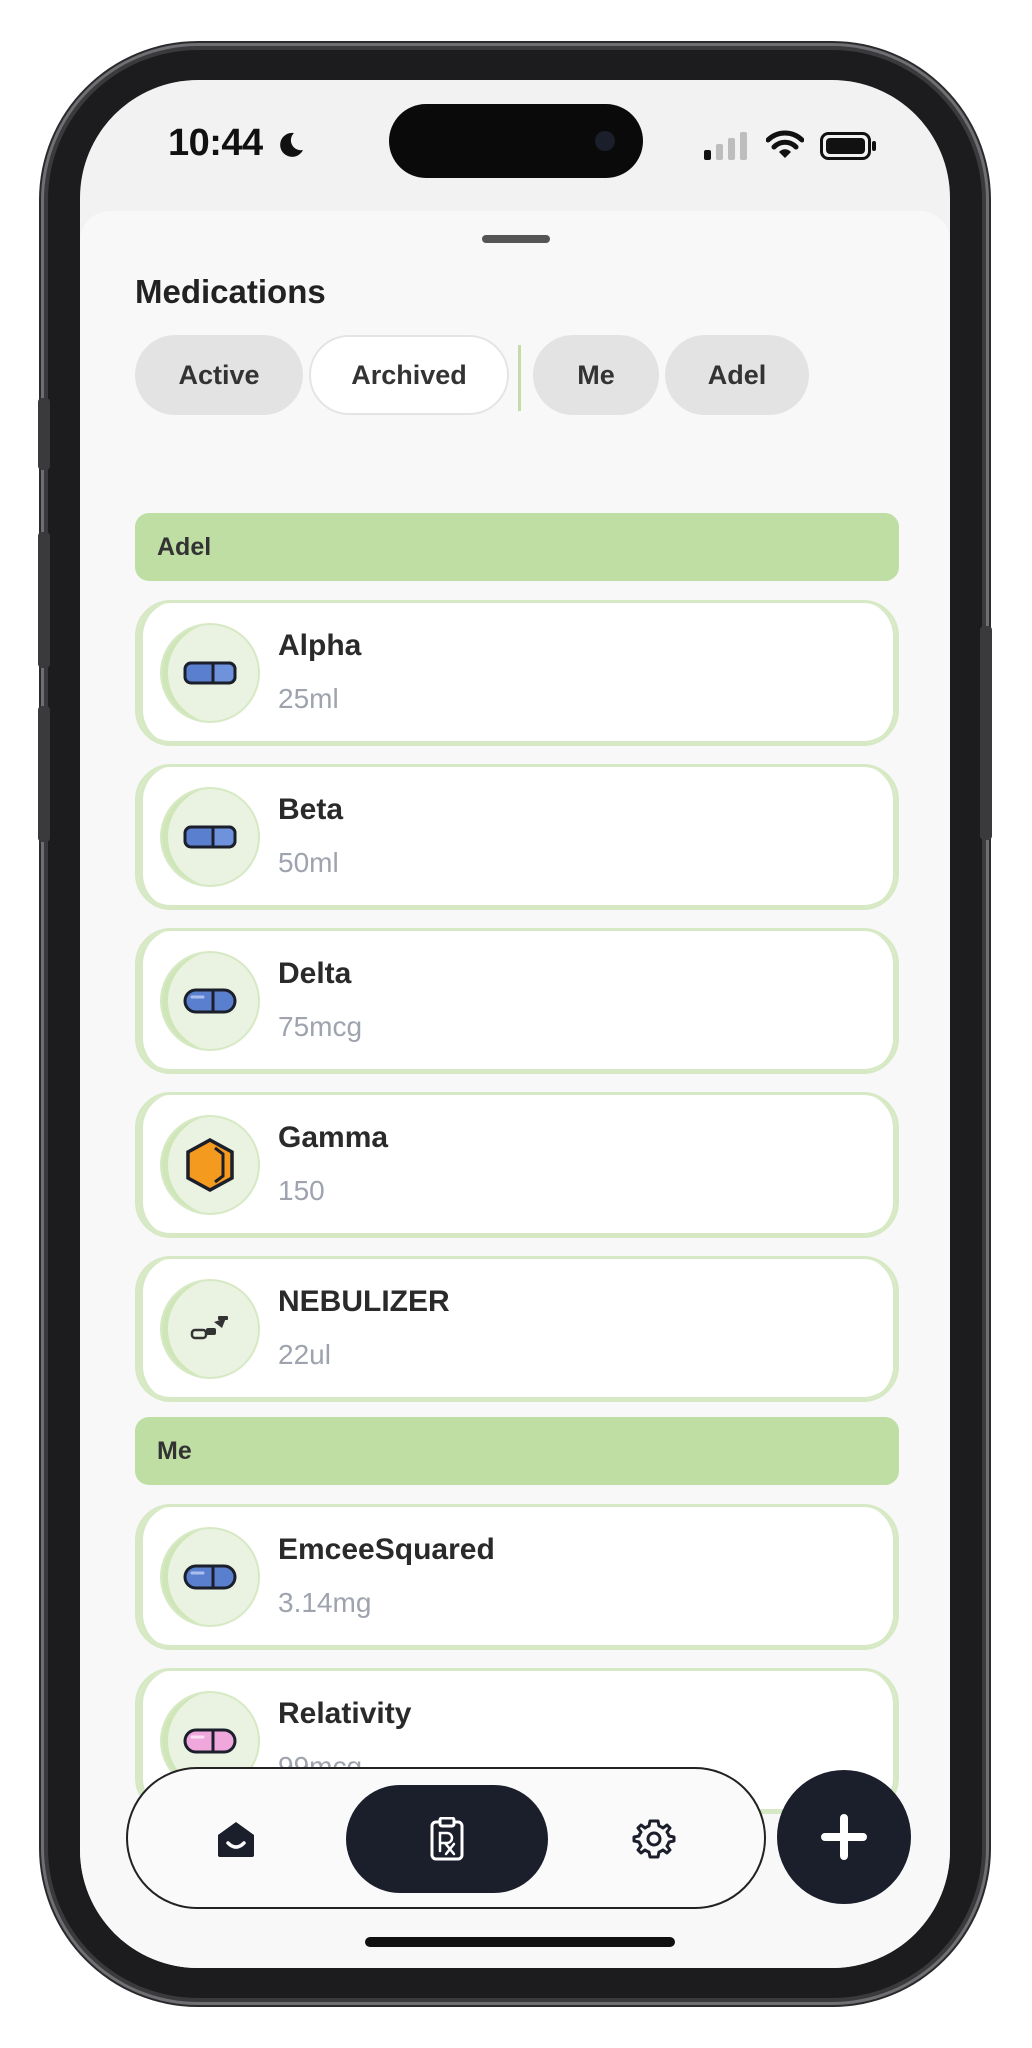 This screenshot has height=2048, width=1032. Describe the element at coordinates (44, 600) in the screenshot. I see `volume-up-button` at that location.